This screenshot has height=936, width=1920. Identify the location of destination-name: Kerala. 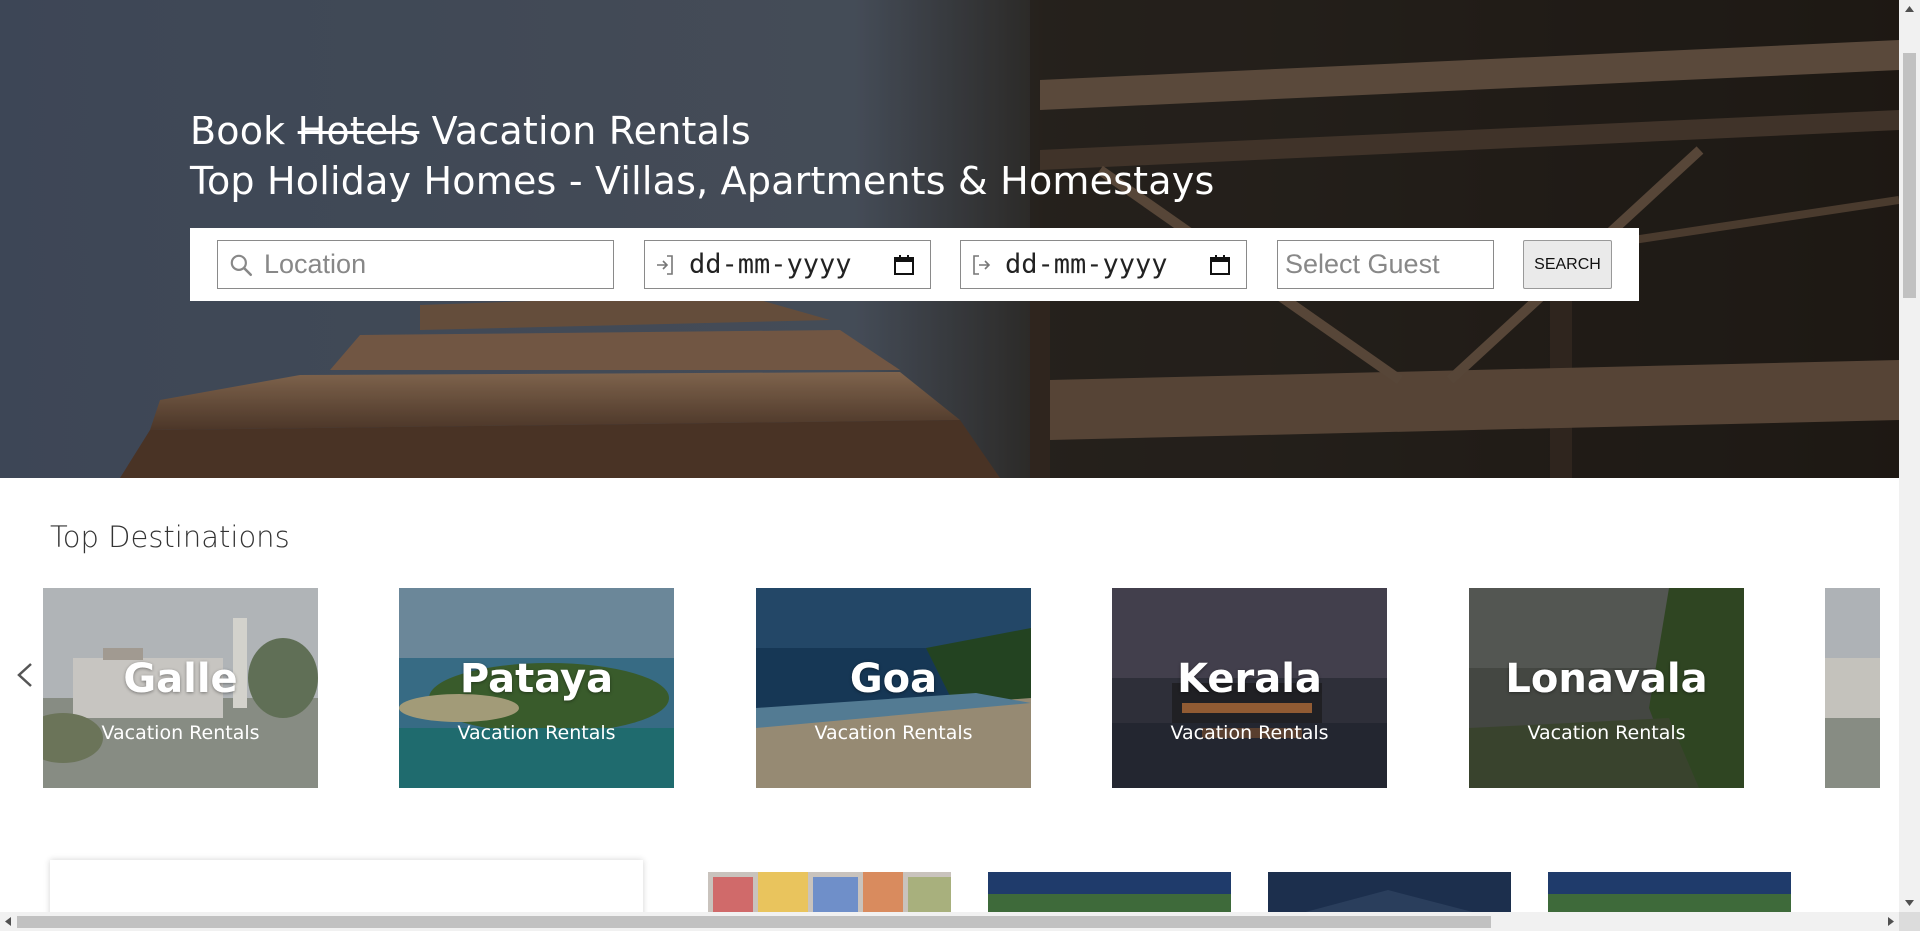
(1249, 679).